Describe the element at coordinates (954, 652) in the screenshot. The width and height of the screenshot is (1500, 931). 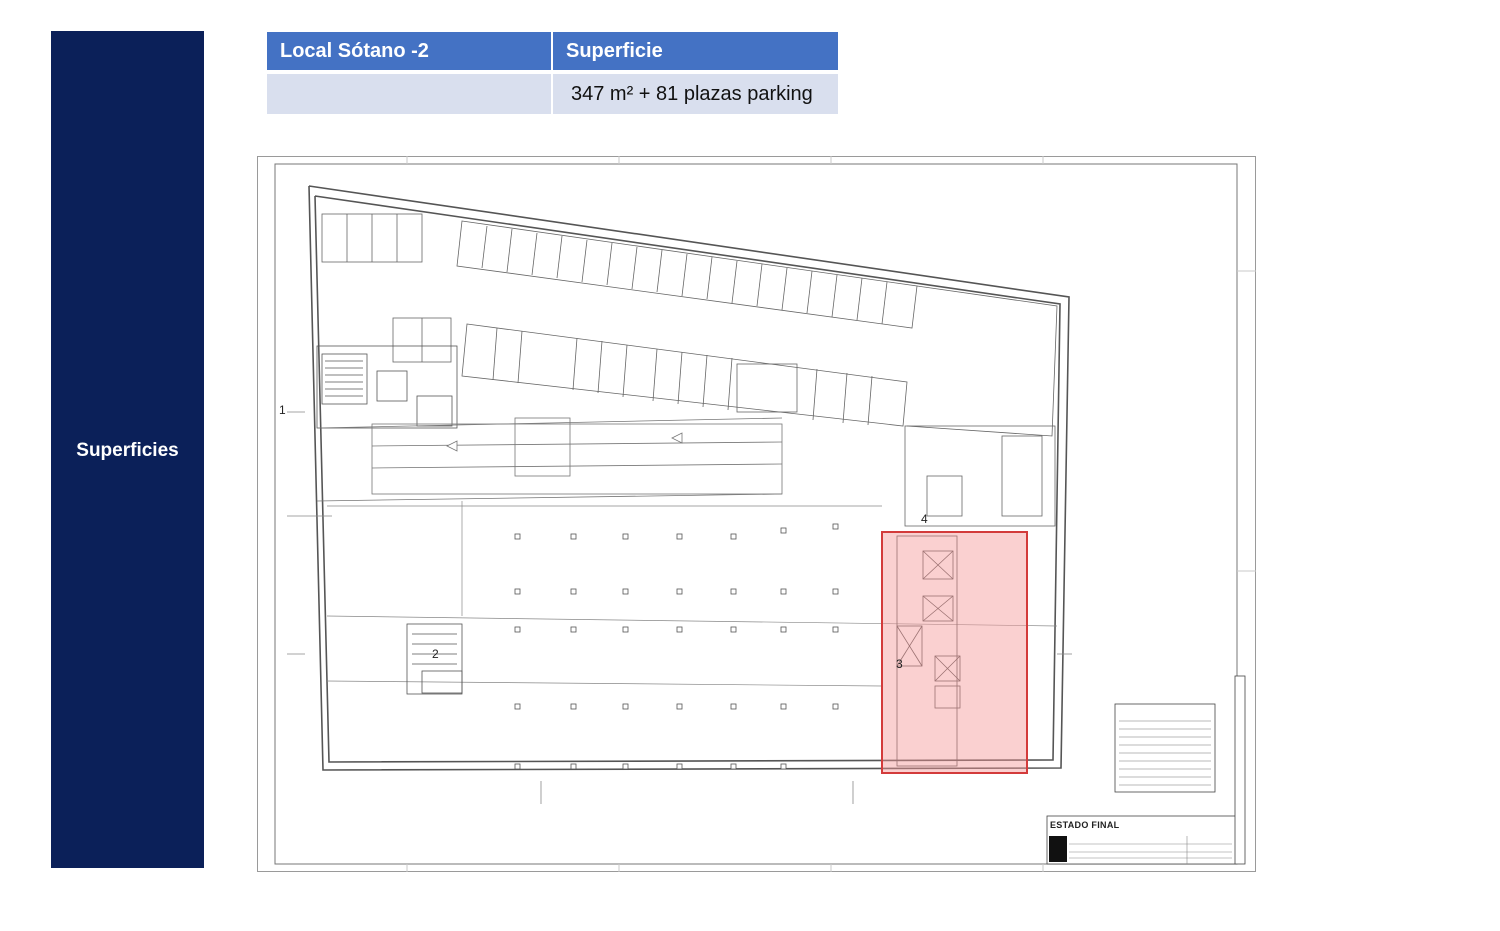
I see `highlighted-unit-area` at that location.